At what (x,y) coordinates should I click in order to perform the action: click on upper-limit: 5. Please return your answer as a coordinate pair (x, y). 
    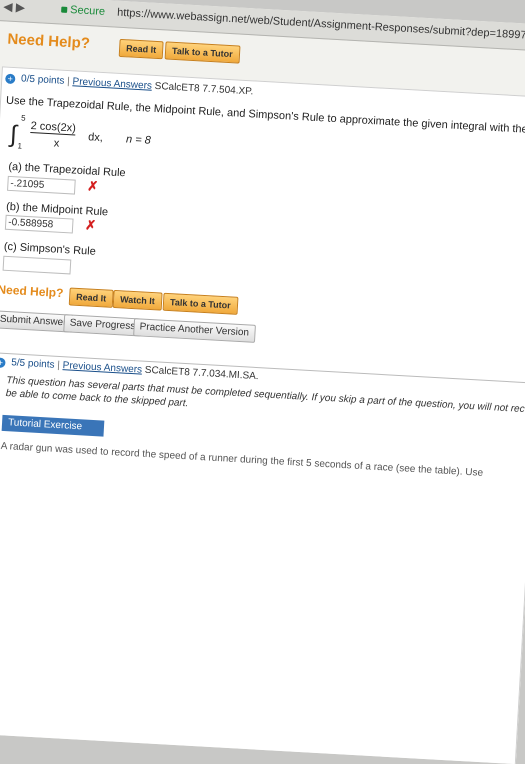
    Looking at the image, I should click on (23, 118).